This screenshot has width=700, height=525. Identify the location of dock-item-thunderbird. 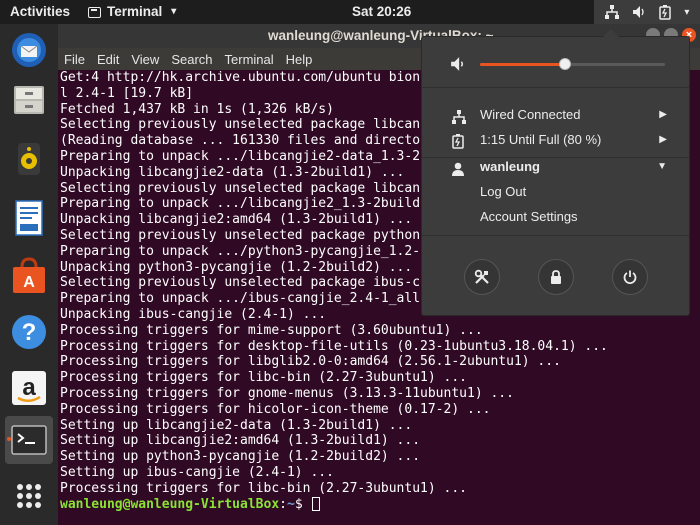
(29, 50).